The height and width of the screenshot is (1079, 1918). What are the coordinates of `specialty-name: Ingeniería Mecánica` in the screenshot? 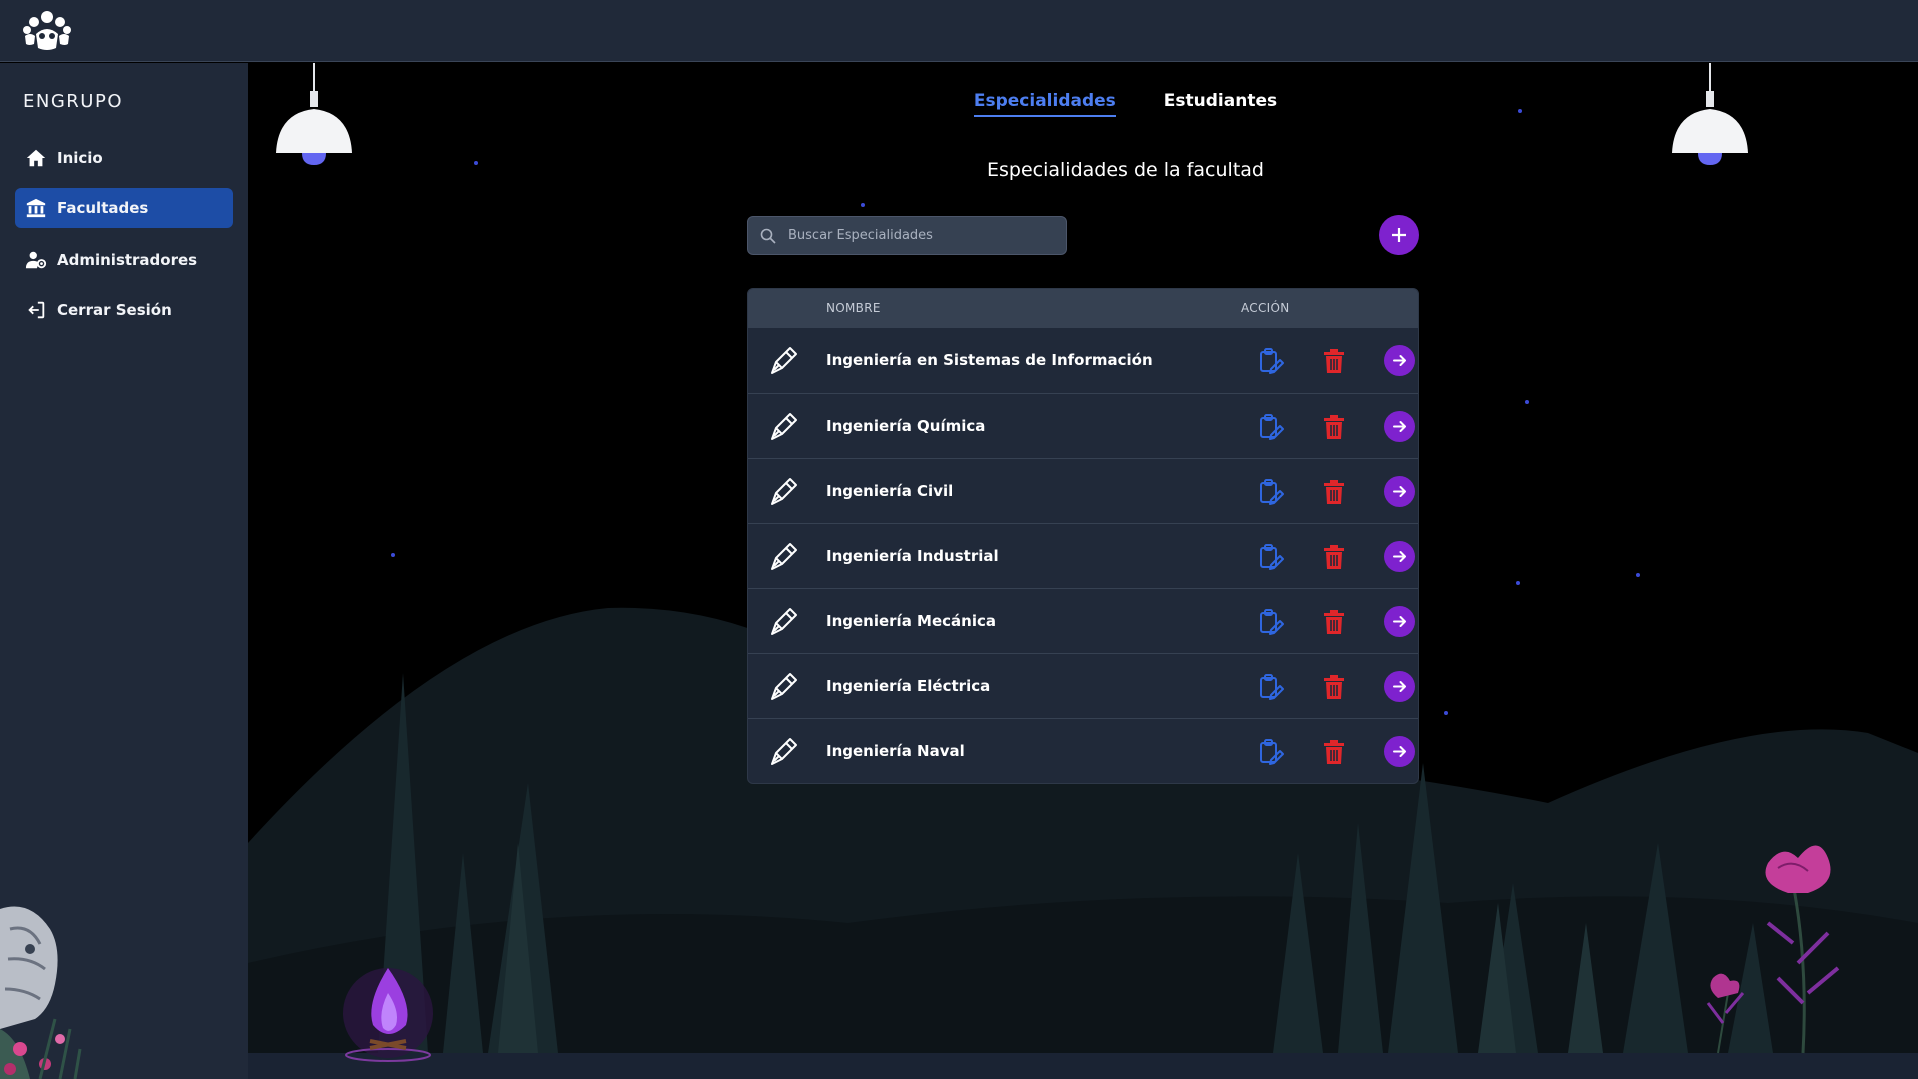 It's located at (911, 621).